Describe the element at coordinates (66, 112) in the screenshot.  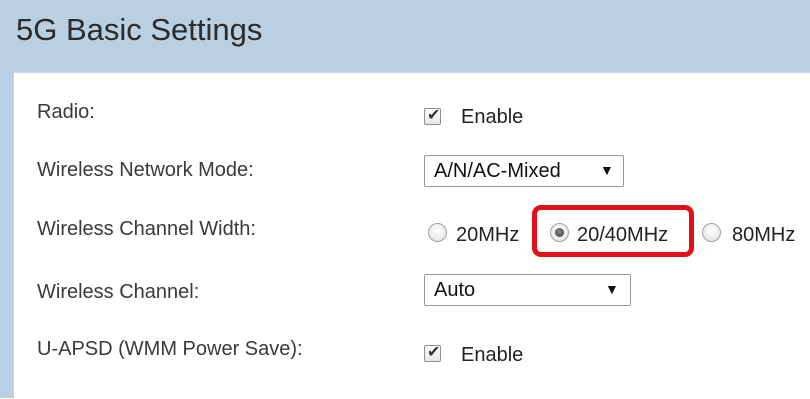
I see `radio-label: Radio:` at that location.